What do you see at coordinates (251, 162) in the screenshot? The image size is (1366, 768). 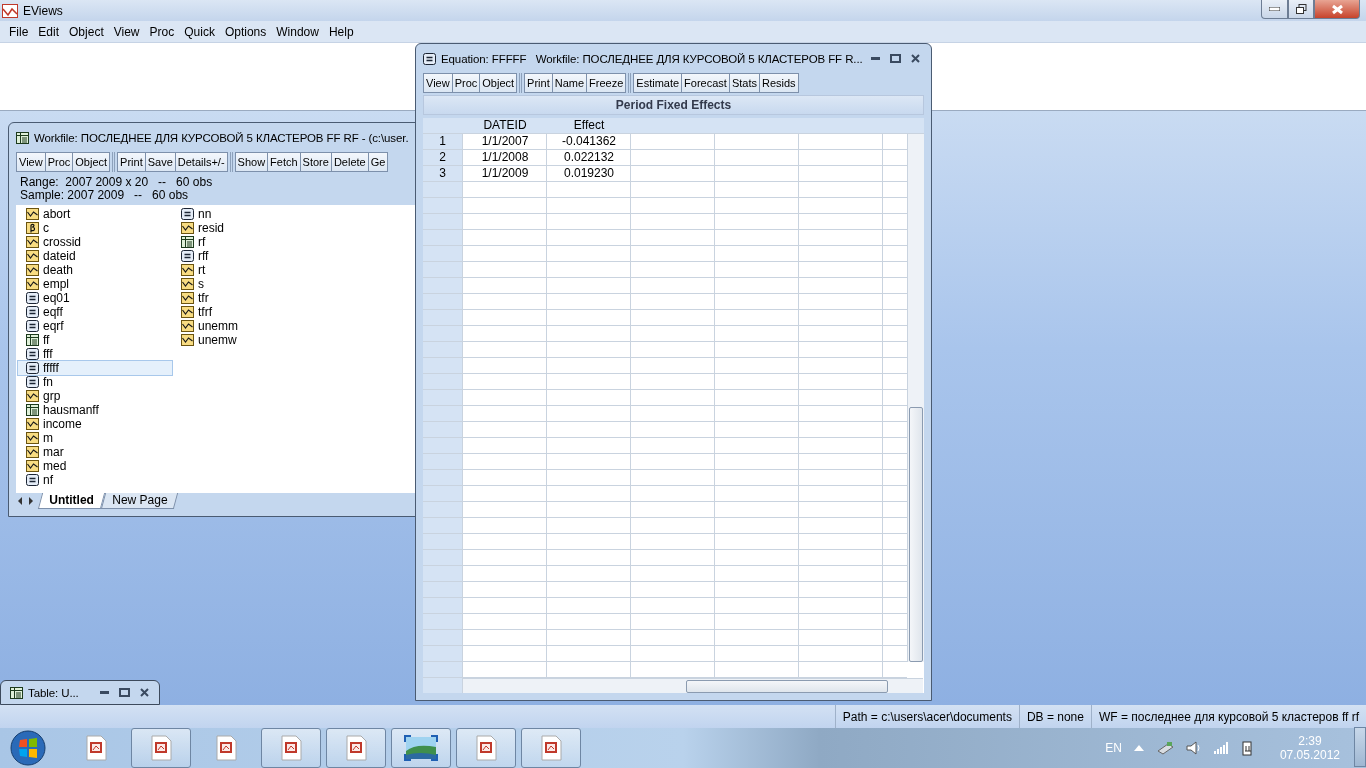 I see `toolbar-button: Show` at bounding box center [251, 162].